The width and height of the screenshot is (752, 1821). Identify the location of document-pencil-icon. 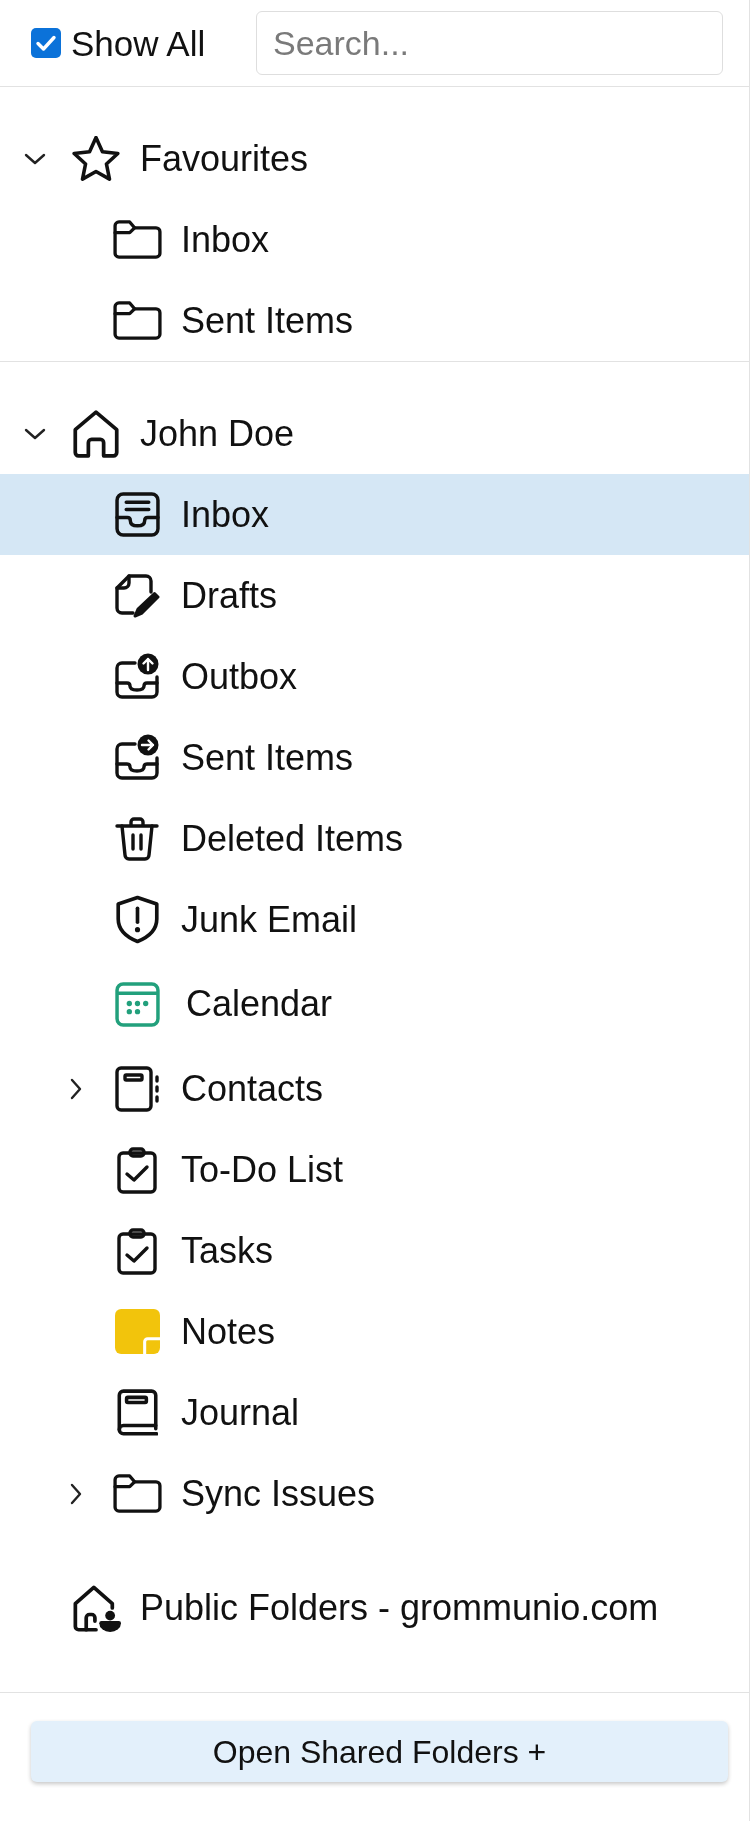
(137, 595).